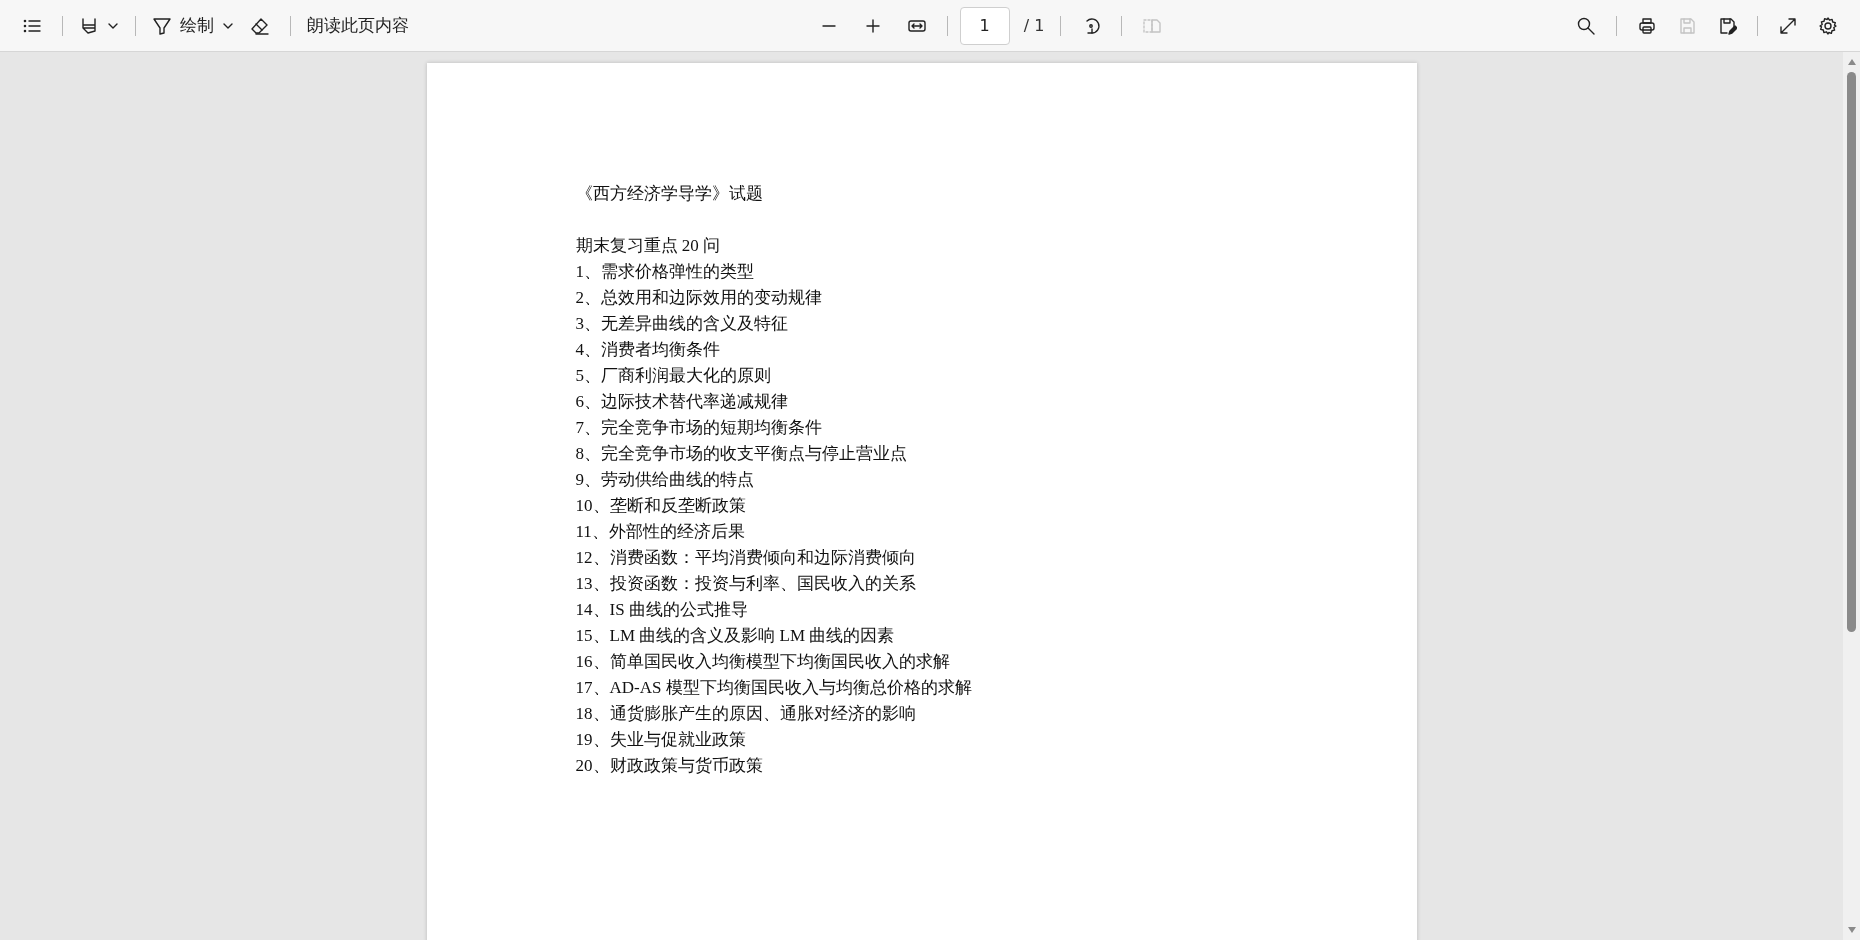  What do you see at coordinates (1727, 25) in the screenshot?
I see `floppy-disk-pen-icon` at bounding box center [1727, 25].